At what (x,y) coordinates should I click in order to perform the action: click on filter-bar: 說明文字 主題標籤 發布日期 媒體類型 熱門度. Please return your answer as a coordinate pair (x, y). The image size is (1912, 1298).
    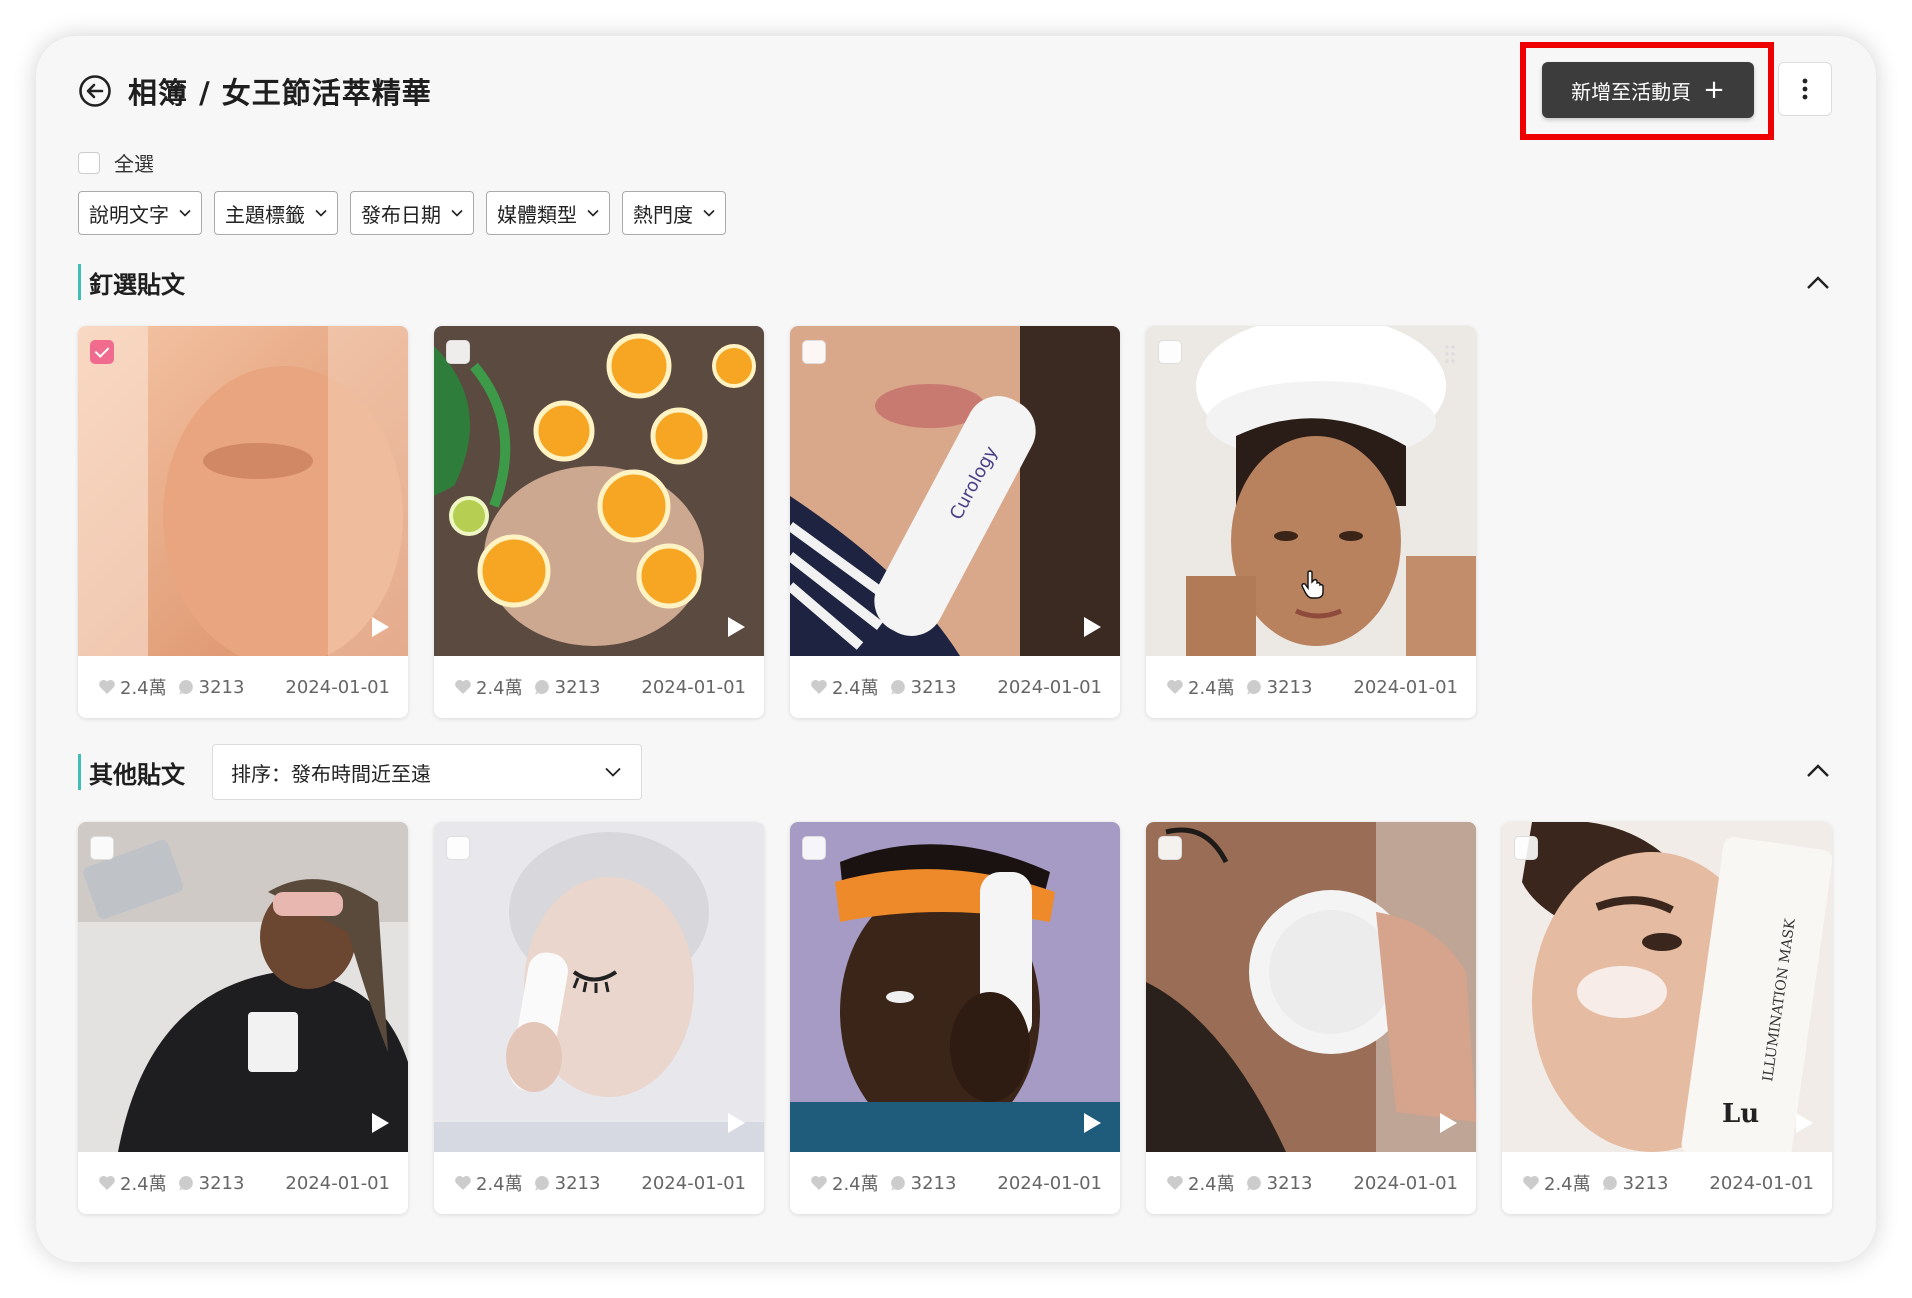
    Looking at the image, I should click on (402, 213).